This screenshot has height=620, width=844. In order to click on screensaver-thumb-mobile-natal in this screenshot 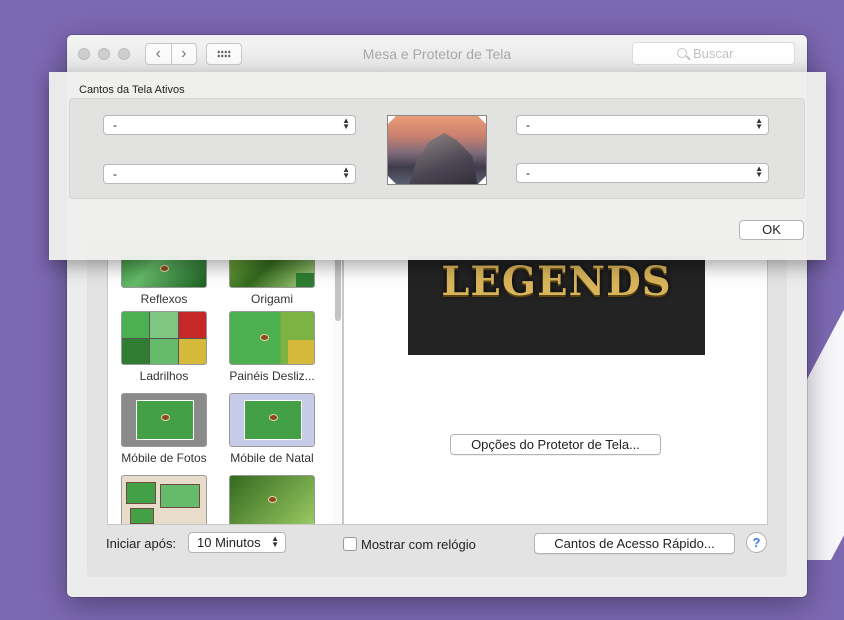, I will do `click(272, 420)`.